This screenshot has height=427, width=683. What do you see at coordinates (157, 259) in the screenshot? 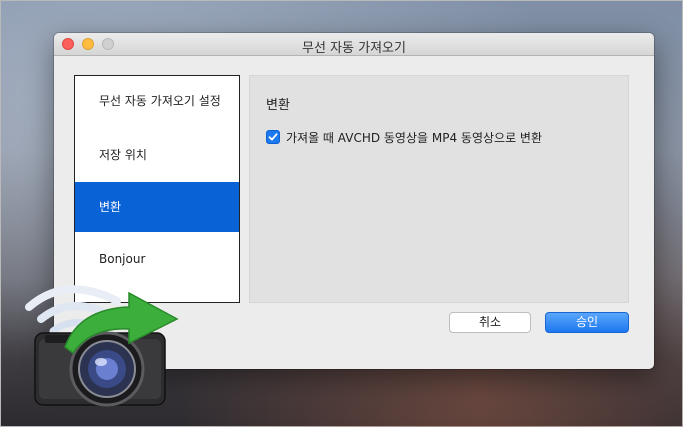
I see `sidebar-item-bonjour: Bonjour` at bounding box center [157, 259].